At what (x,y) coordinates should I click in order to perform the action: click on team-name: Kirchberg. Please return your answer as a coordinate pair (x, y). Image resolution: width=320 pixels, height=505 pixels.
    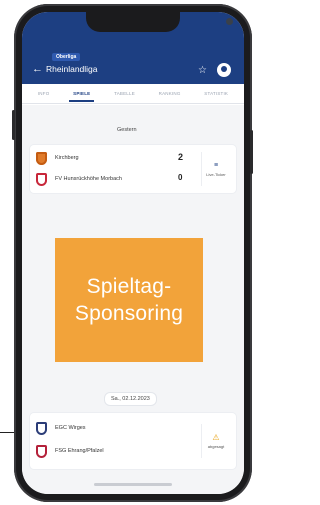
    Looking at the image, I should click on (67, 158).